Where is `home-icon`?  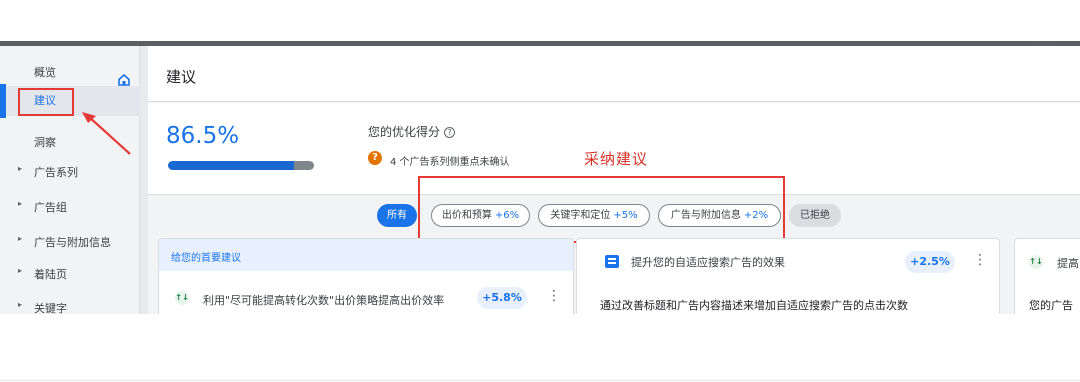 home-icon is located at coordinates (124, 80).